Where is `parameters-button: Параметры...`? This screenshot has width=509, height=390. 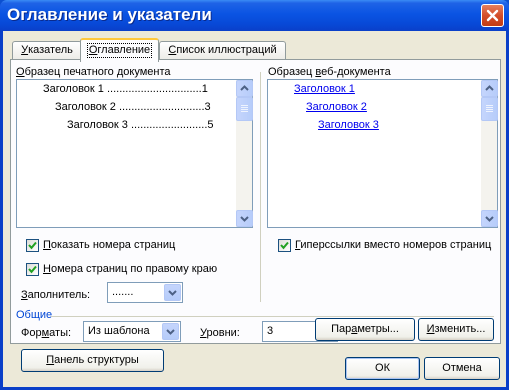
parameters-button: Параметры... is located at coordinates (365, 329).